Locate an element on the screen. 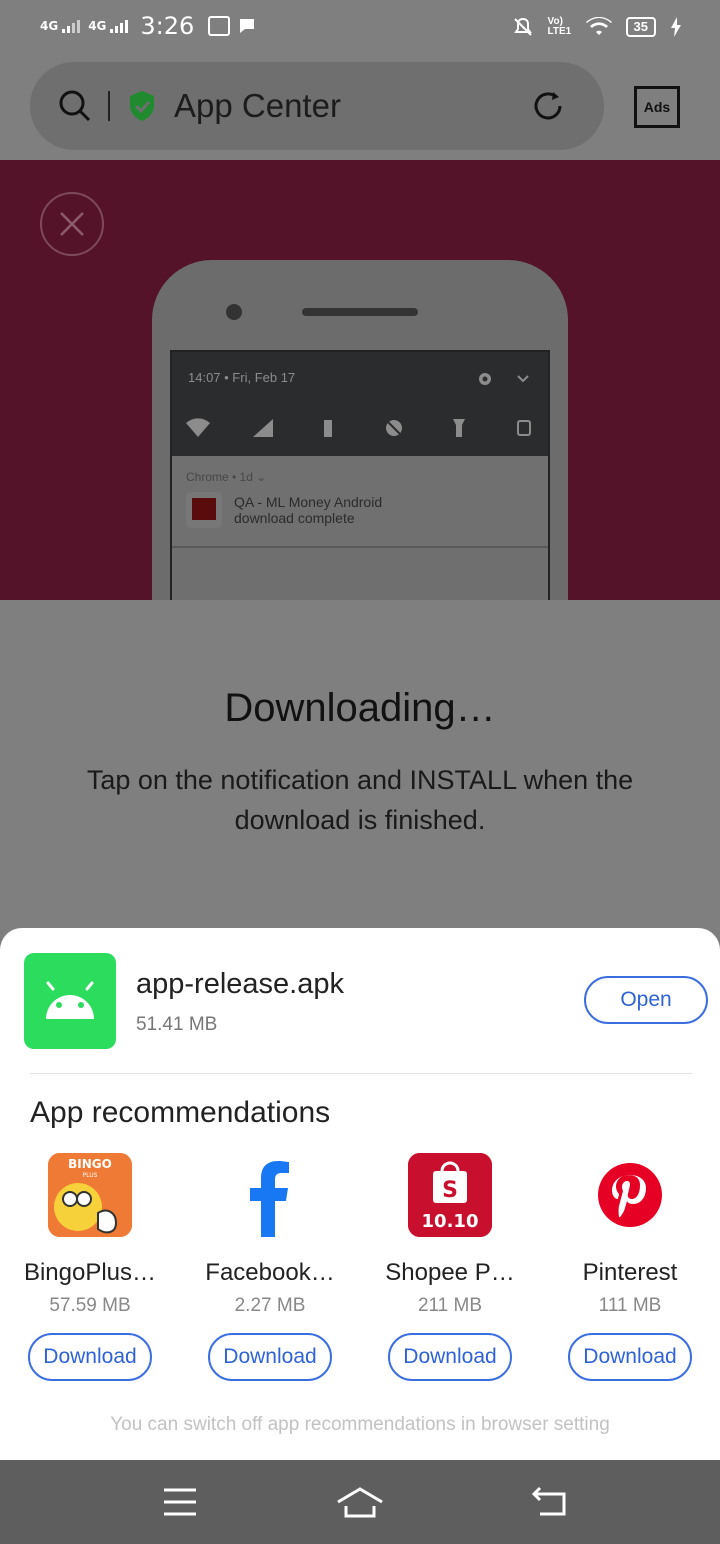  file-size: 51.41 MB is located at coordinates (177, 1024).